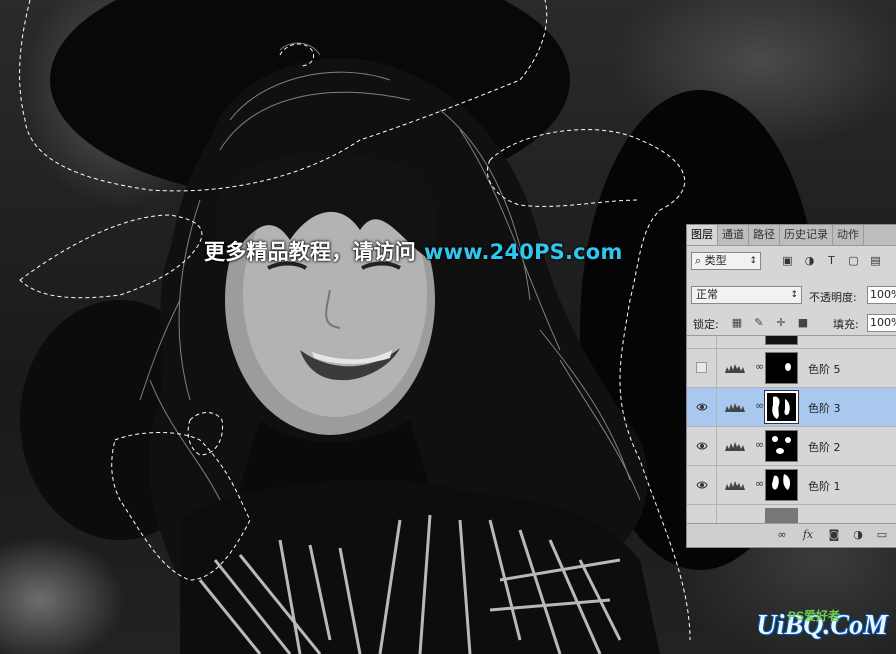  I want to click on layer-row: ∞ 色阶 1, so click(791, 485).